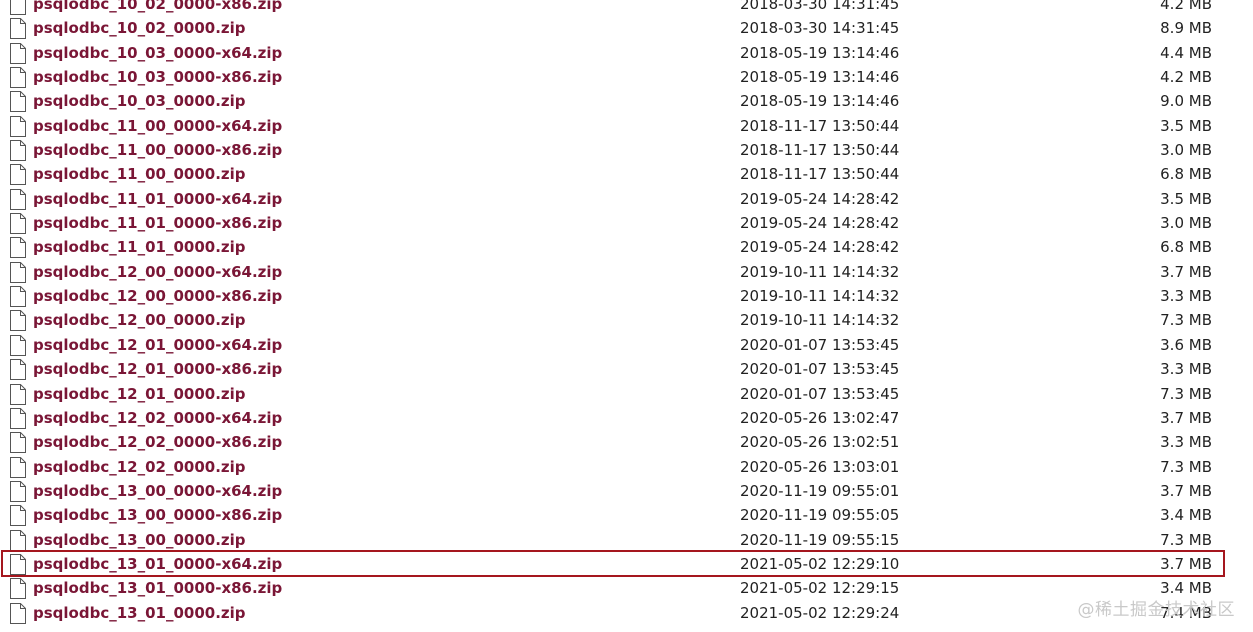 This screenshot has width=1253, height=632. What do you see at coordinates (157, 345) in the screenshot?
I see `file-link: psqlodbc_12_01_0000-x64.zip` at bounding box center [157, 345].